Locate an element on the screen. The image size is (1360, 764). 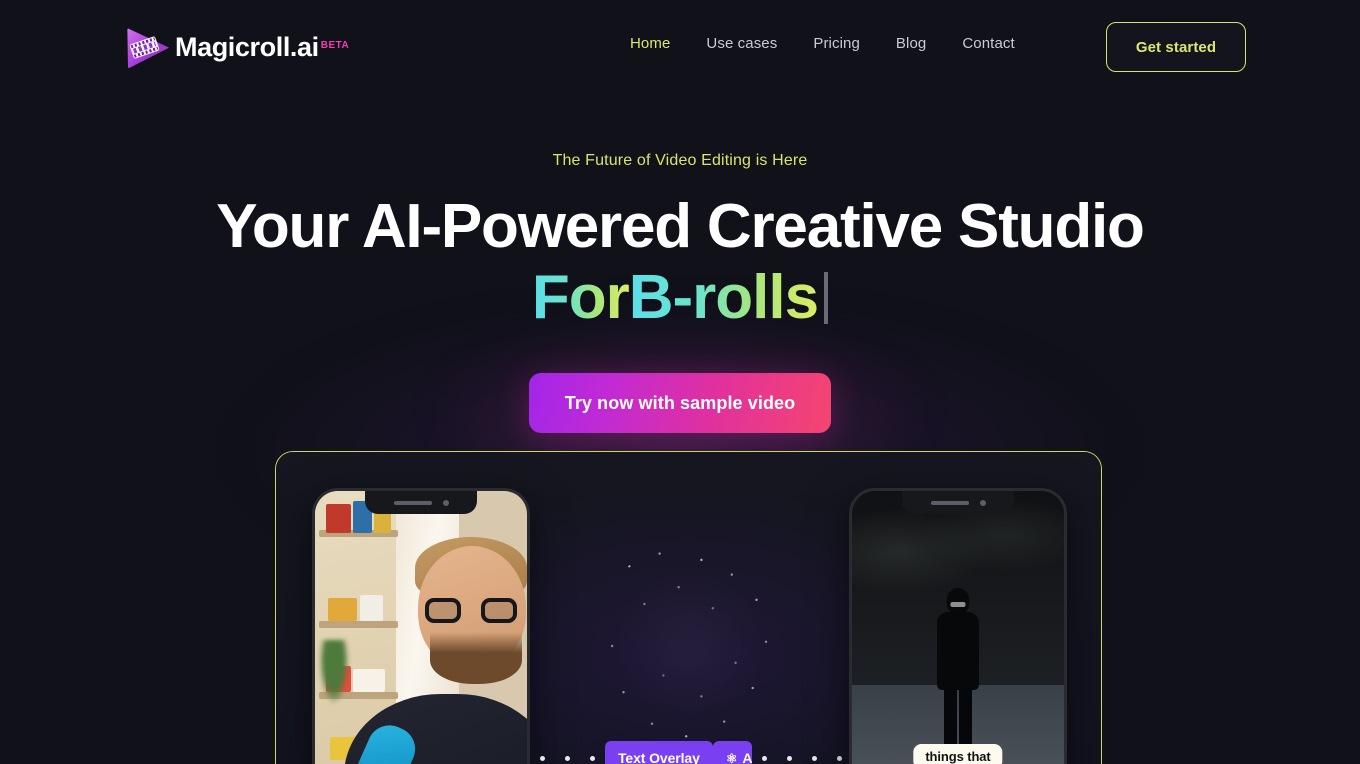
nav-item-contact: Contact is located at coordinates (988, 43).